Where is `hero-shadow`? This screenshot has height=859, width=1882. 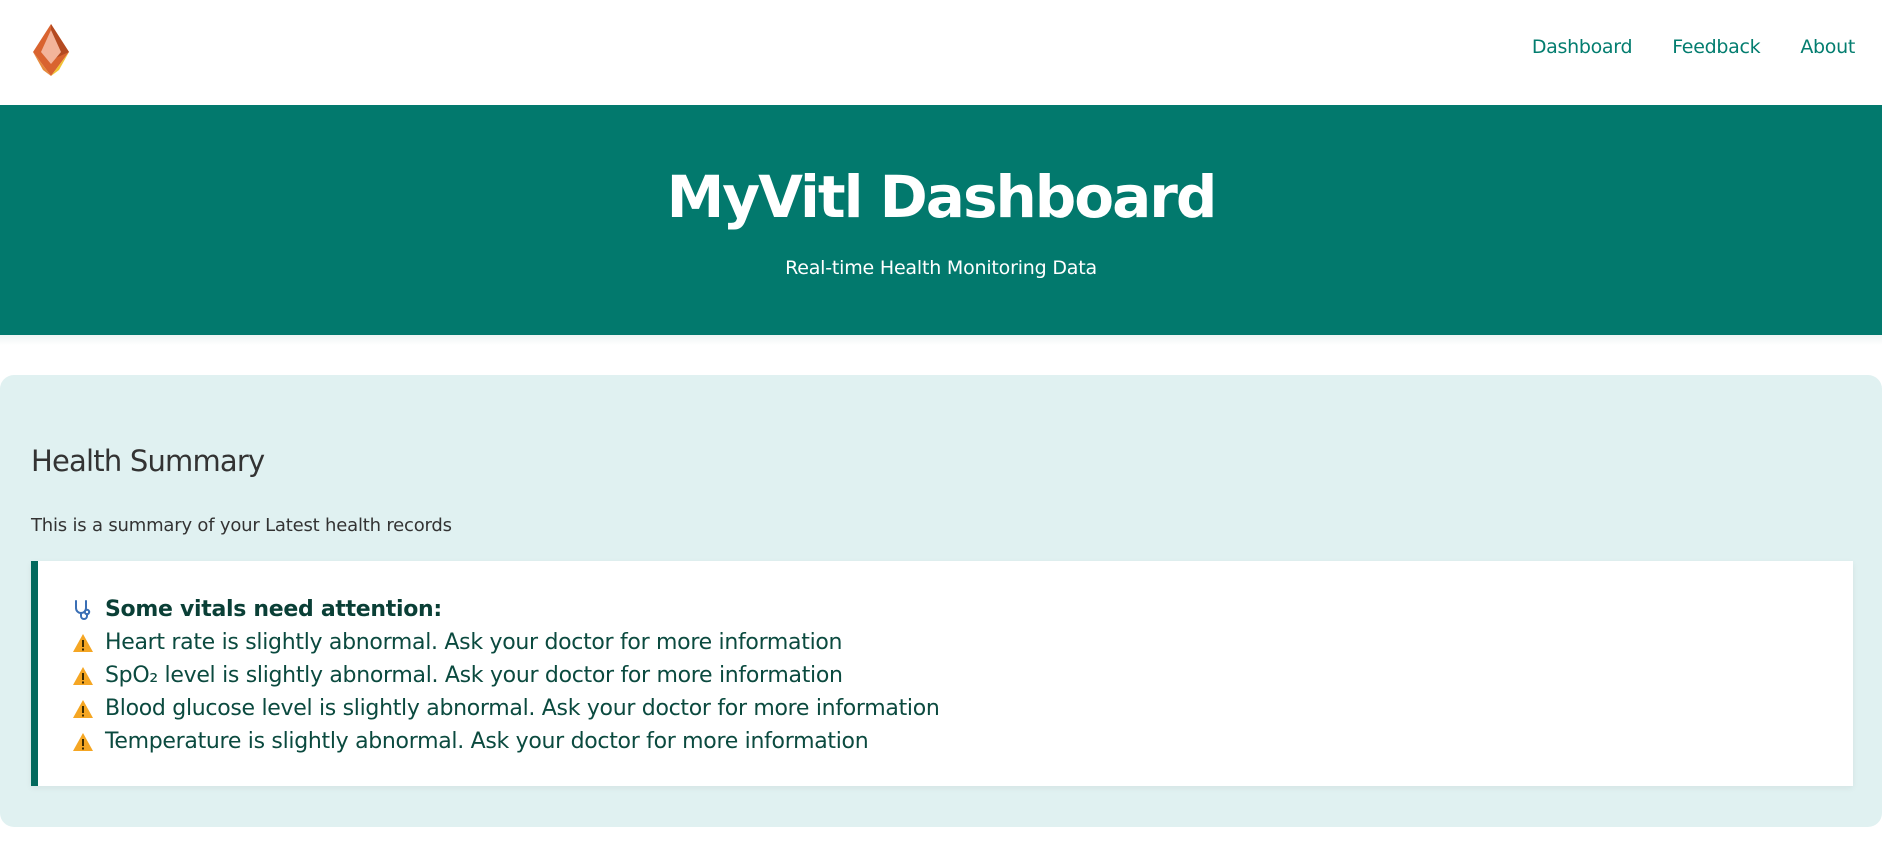 hero-shadow is located at coordinates (941, 340).